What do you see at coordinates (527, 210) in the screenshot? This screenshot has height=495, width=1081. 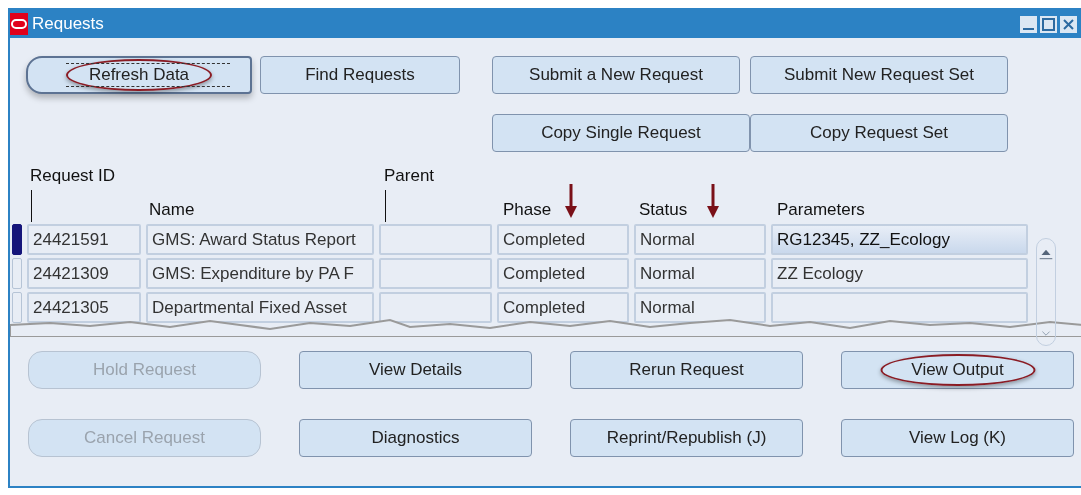 I see `column-header: Phase` at bounding box center [527, 210].